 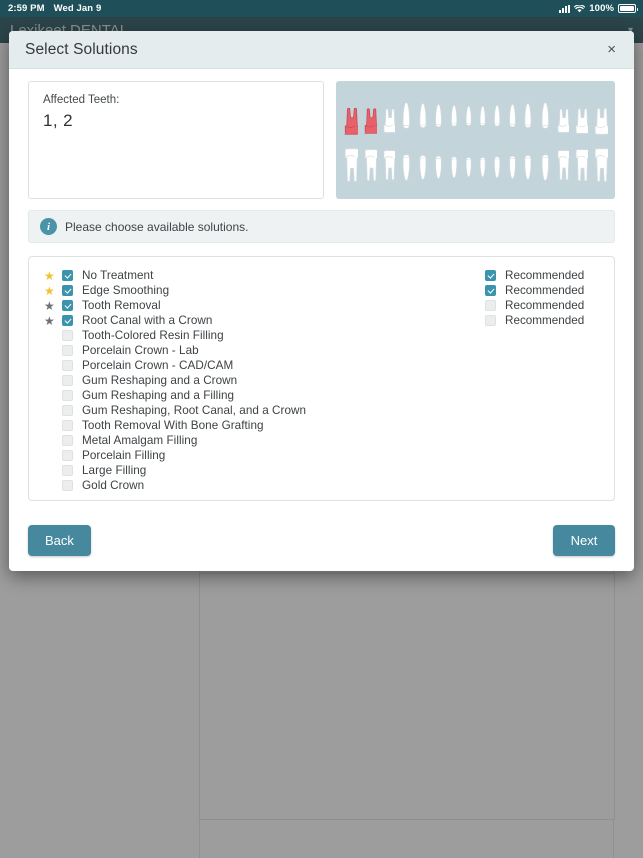 What do you see at coordinates (580, 8) in the screenshot?
I see `wifi-icon` at bounding box center [580, 8].